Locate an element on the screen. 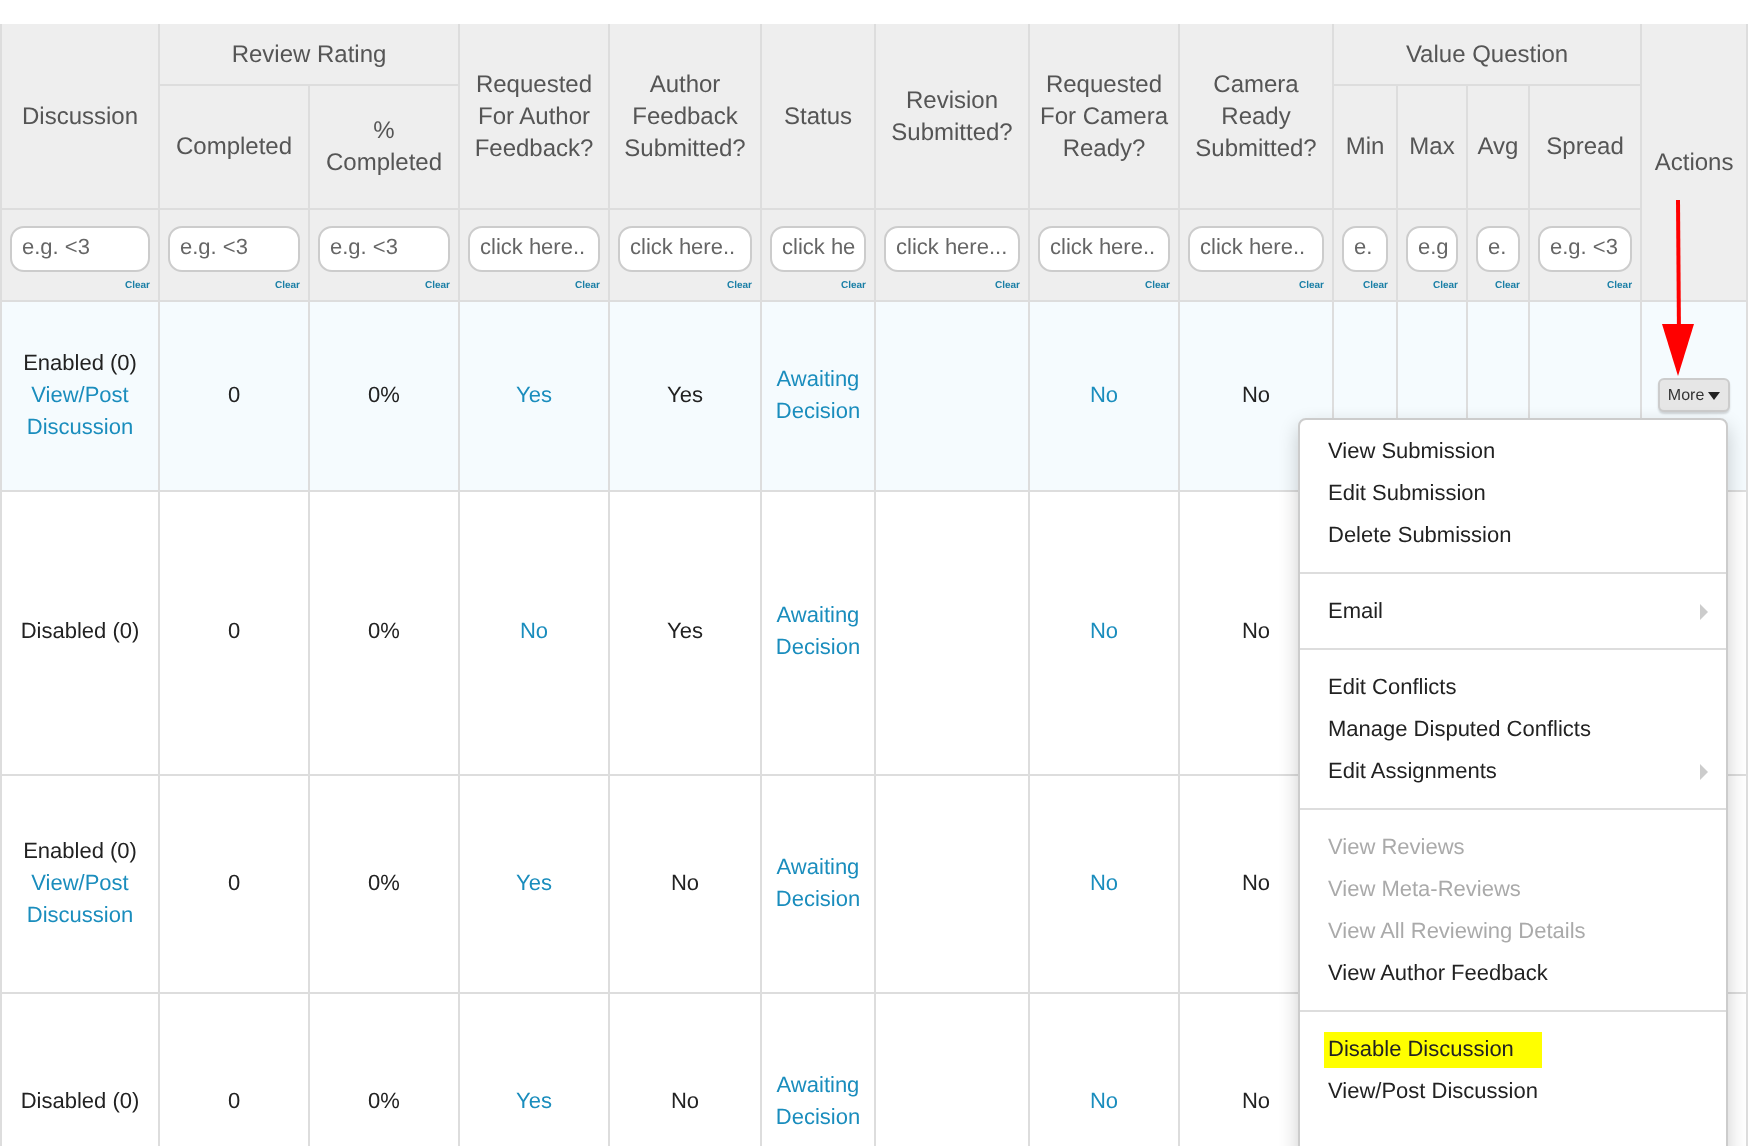 This screenshot has height=1146, width=1762. column-header: Actions is located at coordinates (1694, 162).